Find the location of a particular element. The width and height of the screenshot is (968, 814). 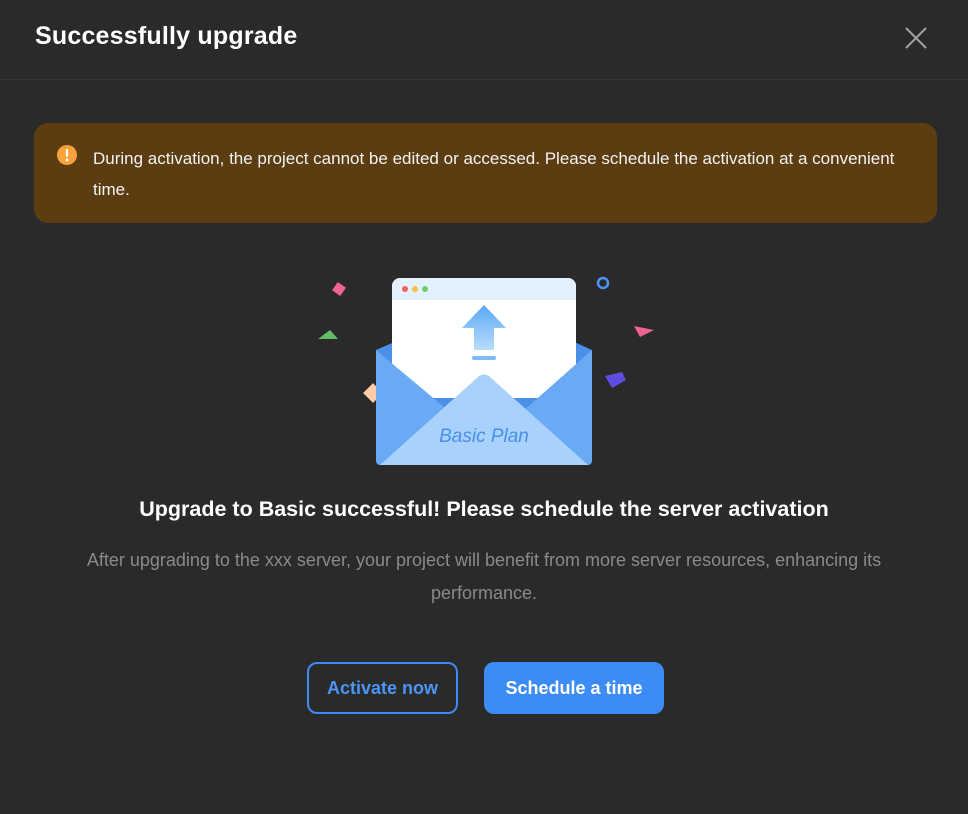

dialog-header: Successfully upgrade is located at coordinates (484, 40).